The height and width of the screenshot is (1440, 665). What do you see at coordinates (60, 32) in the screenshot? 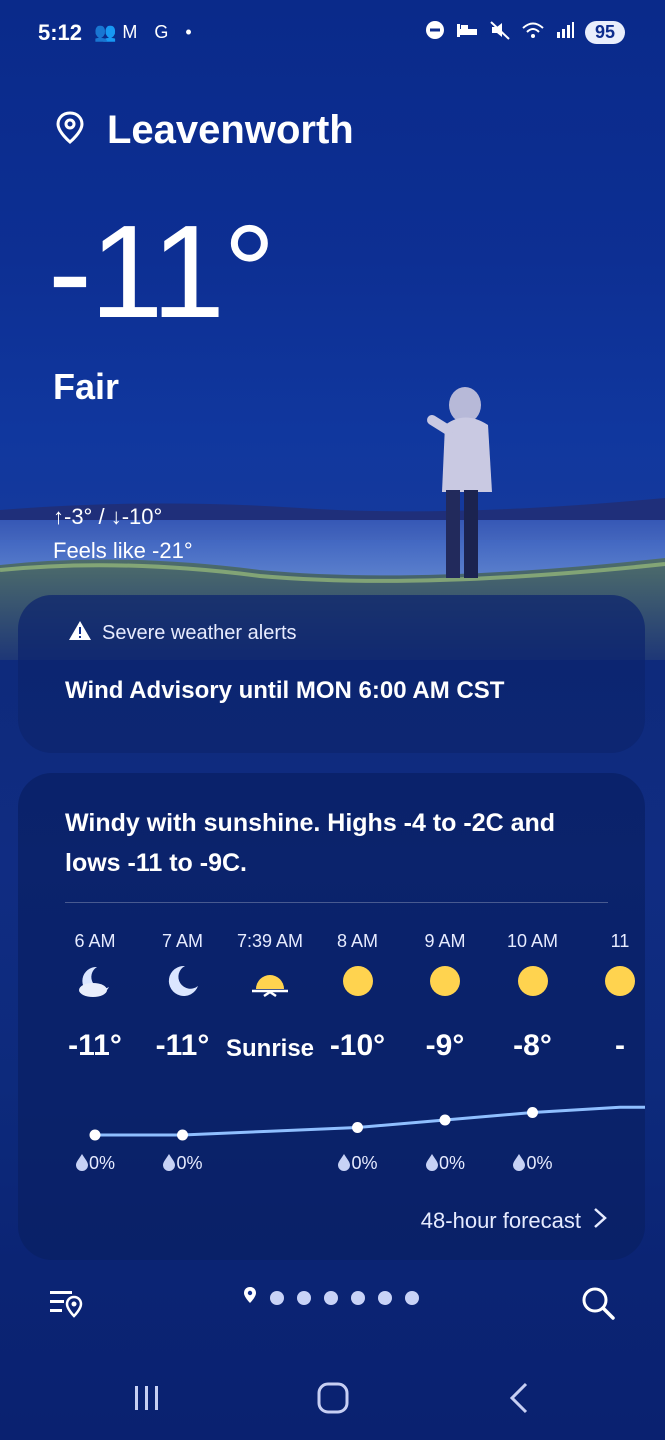
I see `status-time: 5:12` at bounding box center [60, 32].